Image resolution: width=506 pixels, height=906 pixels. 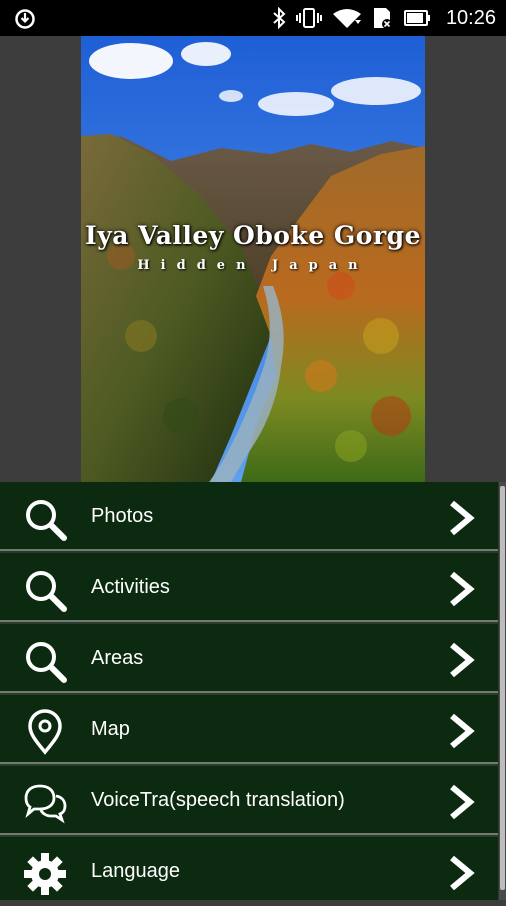 What do you see at coordinates (249, 729) in the screenshot?
I see `menu-item-map: Map` at bounding box center [249, 729].